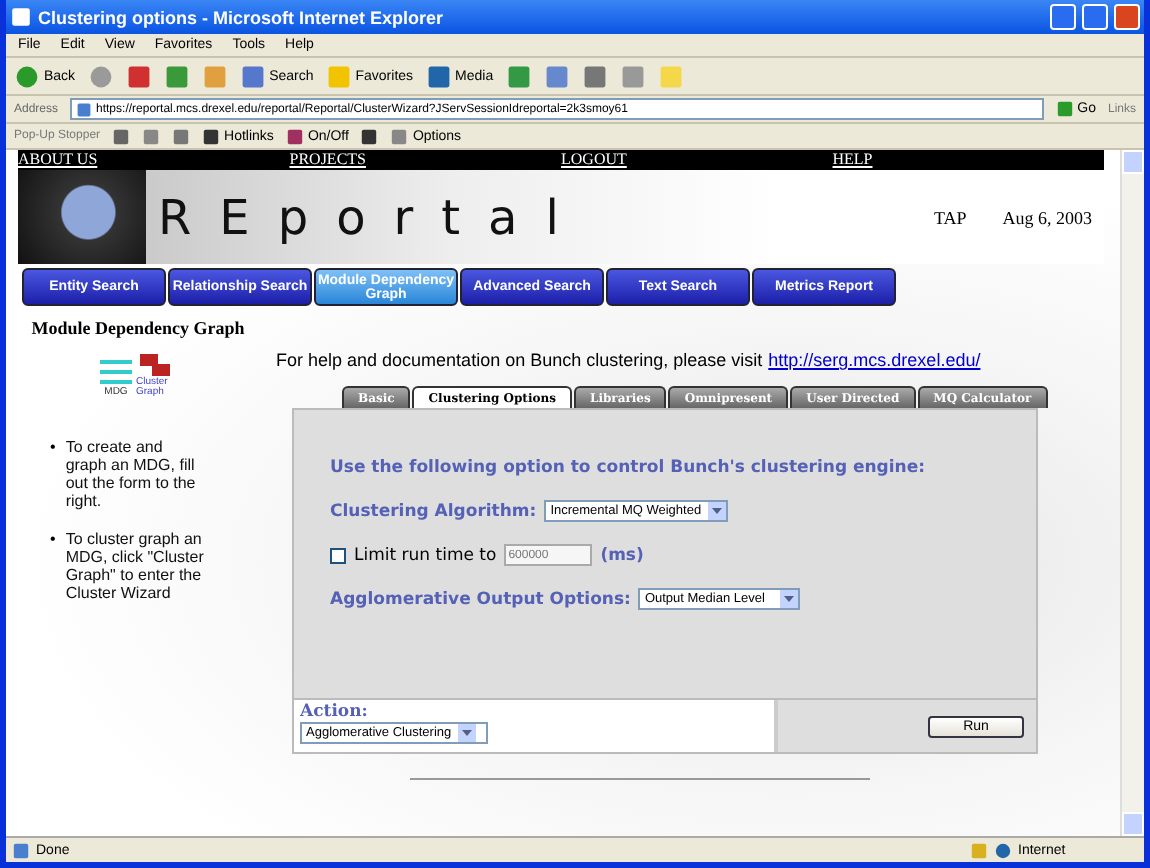  What do you see at coordinates (1133, 162) in the screenshot?
I see `scroll-up-button` at bounding box center [1133, 162].